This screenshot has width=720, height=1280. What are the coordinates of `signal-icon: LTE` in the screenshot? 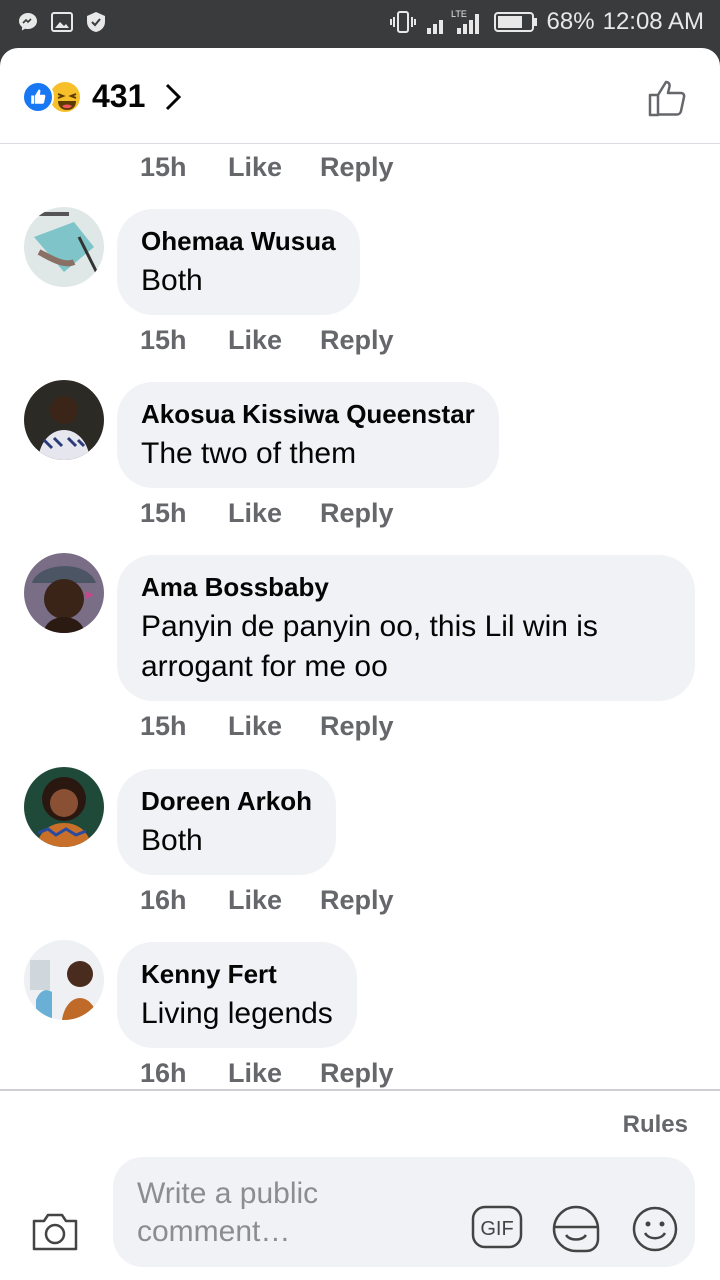 It's located at (452, 21).